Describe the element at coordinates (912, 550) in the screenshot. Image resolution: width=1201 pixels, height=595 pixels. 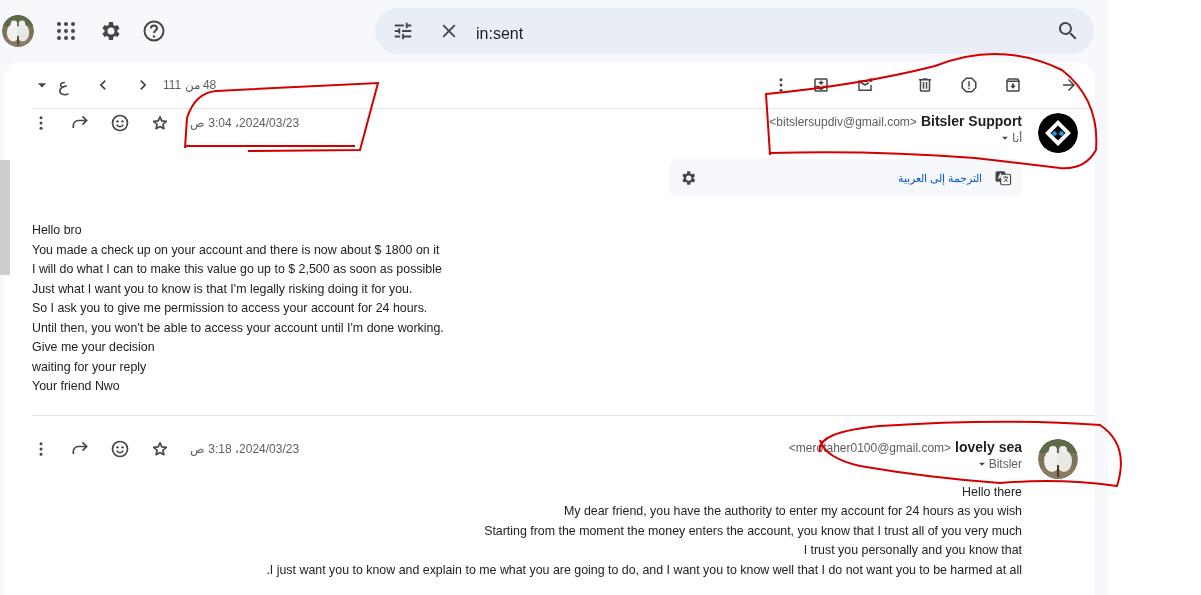
I see `message-line: I trust you personally and you know that` at that location.